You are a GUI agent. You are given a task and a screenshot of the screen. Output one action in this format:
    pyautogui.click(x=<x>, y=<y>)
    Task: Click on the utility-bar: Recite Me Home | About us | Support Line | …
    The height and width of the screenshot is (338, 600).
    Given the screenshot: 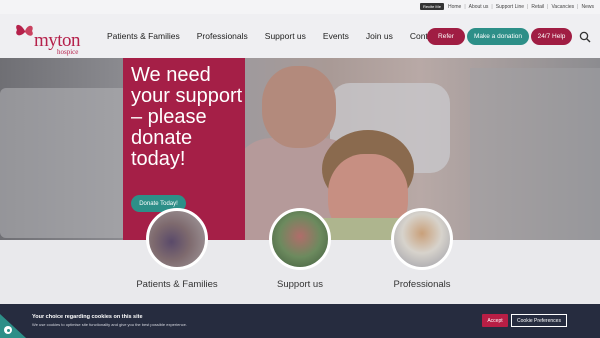 What is the action you would take?
    pyautogui.click(x=300, y=7)
    